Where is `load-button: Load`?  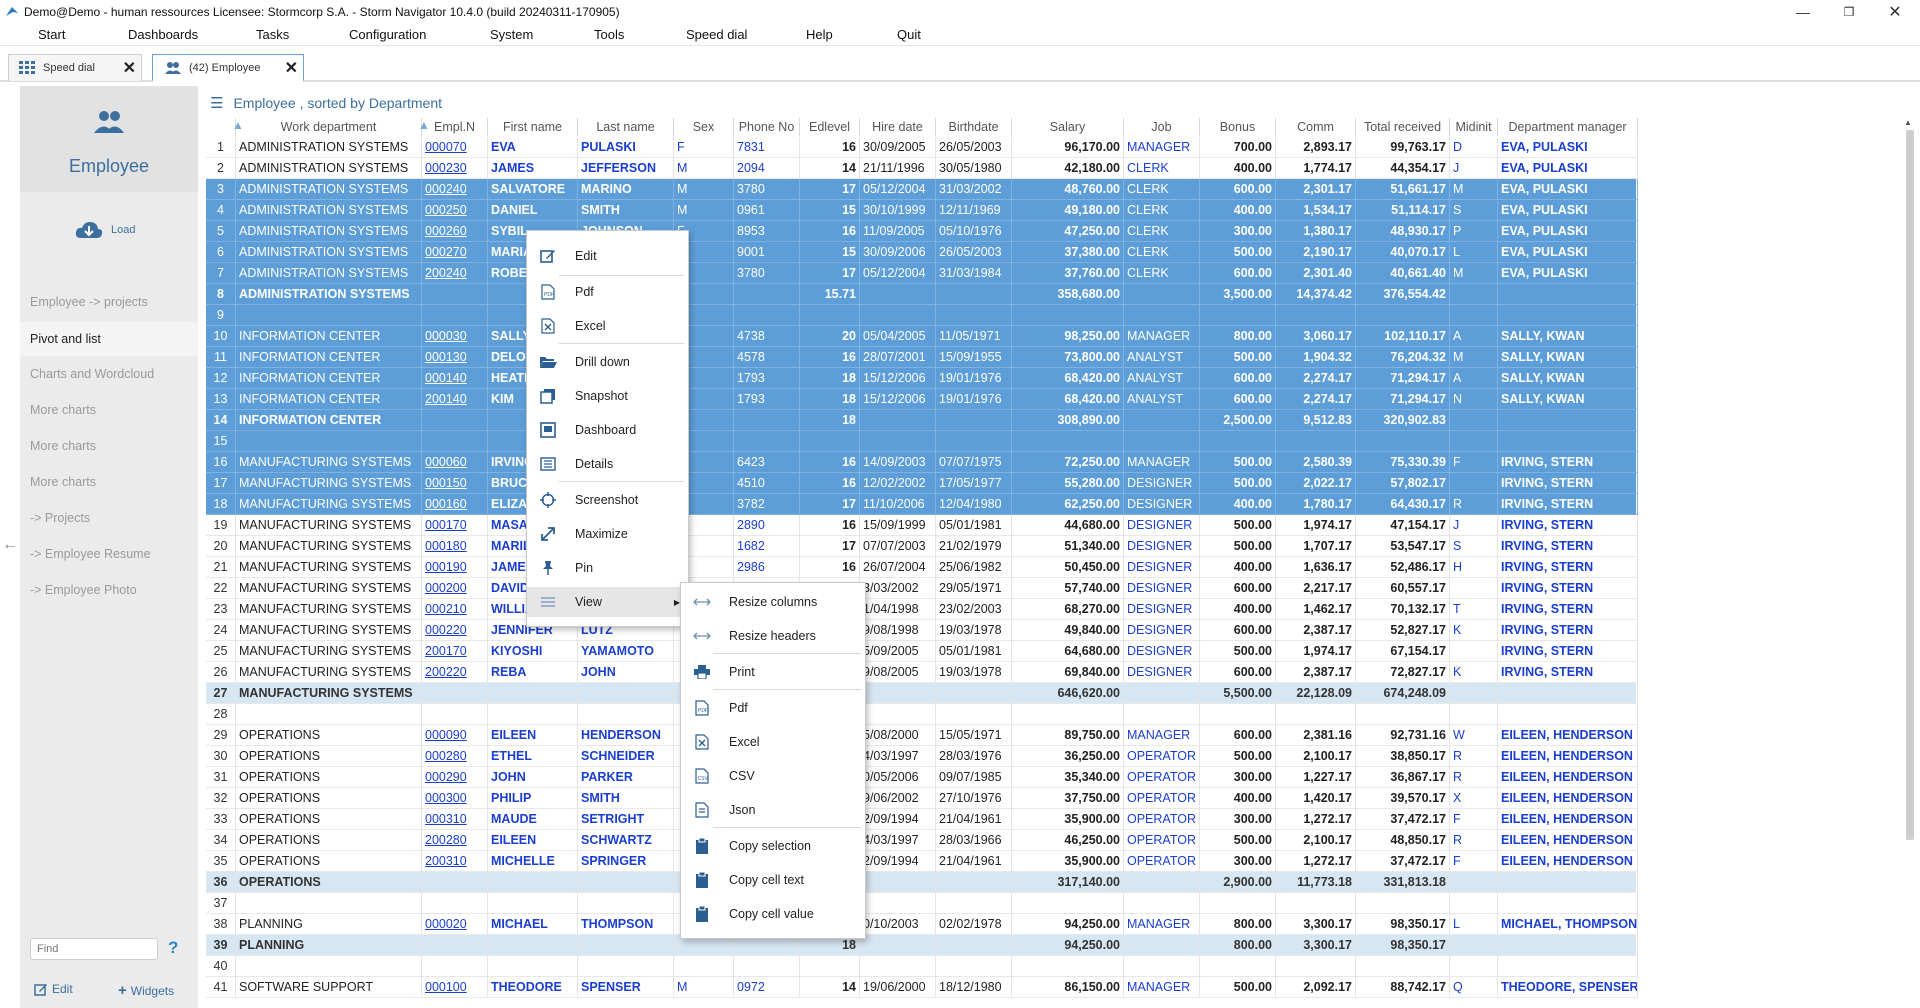 load-button: Load is located at coordinates (105, 230).